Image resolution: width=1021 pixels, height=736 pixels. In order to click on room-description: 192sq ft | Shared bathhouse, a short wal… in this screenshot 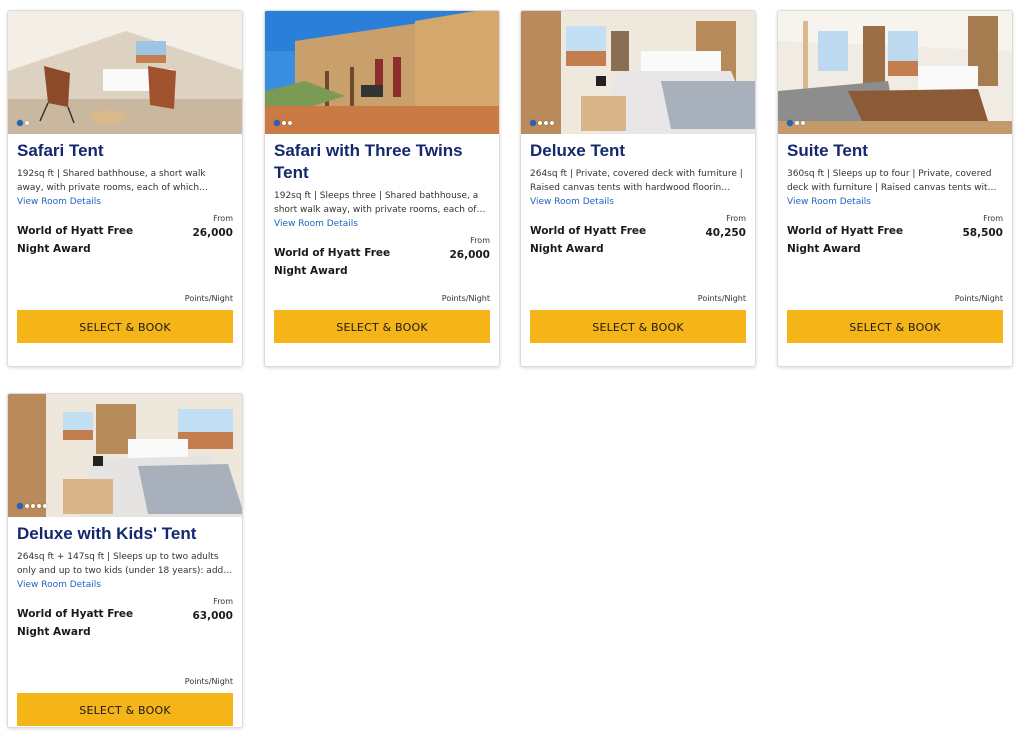, I will do `click(113, 181)`.